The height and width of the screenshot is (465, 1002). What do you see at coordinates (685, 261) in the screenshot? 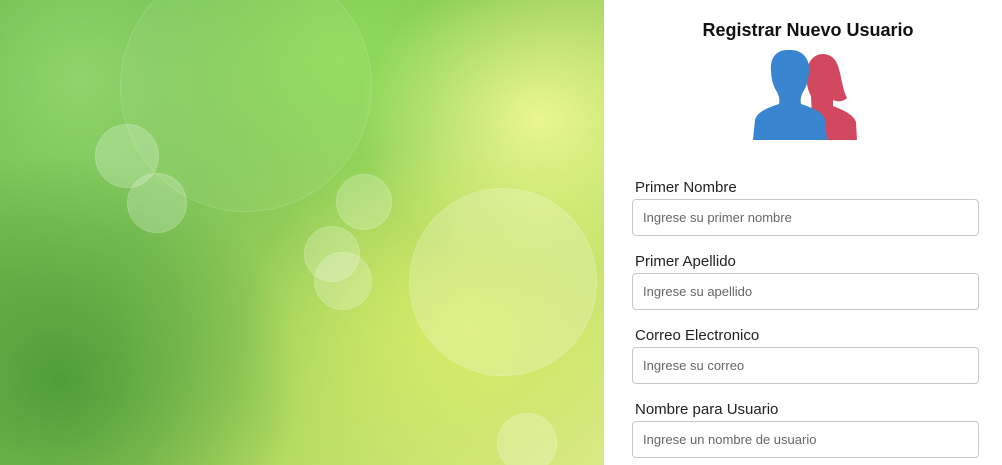
I see `last-name-label: Primer Apellido` at bounding box center [685, 261].